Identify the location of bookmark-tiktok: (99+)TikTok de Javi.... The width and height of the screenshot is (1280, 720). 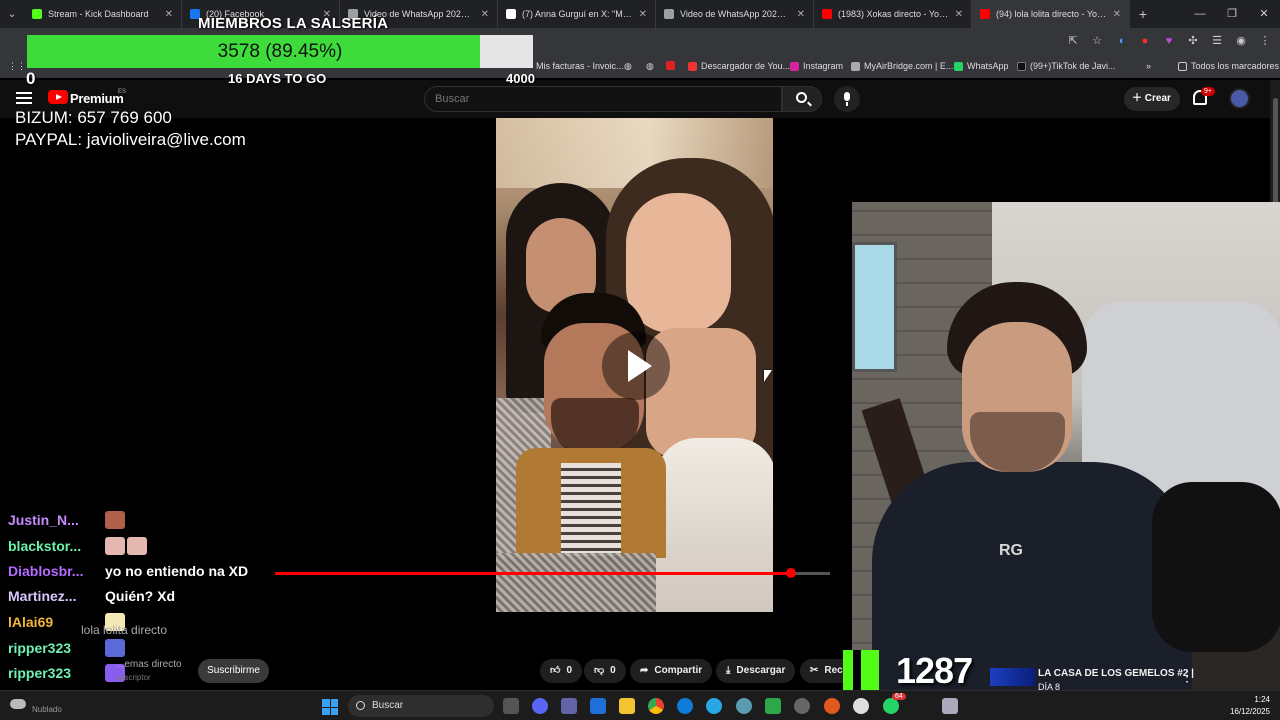
(1066, 66).